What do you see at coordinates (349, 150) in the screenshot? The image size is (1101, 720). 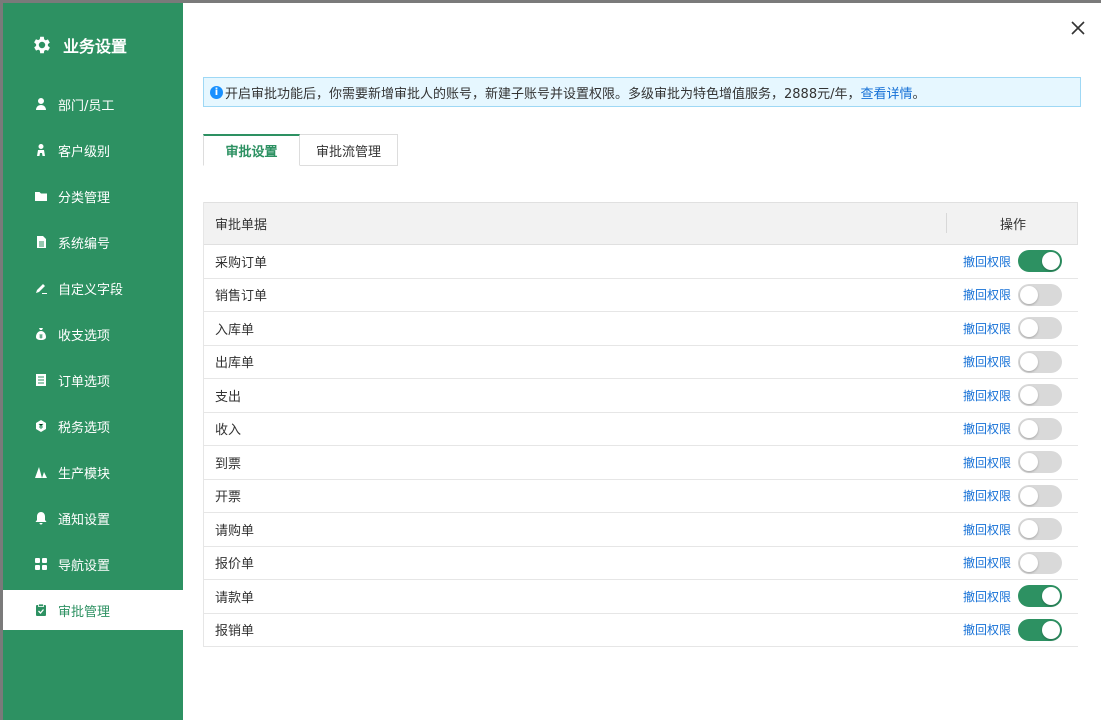 I see `tab-approval-flow: 审批流管理` at bounding box center [349, 150].